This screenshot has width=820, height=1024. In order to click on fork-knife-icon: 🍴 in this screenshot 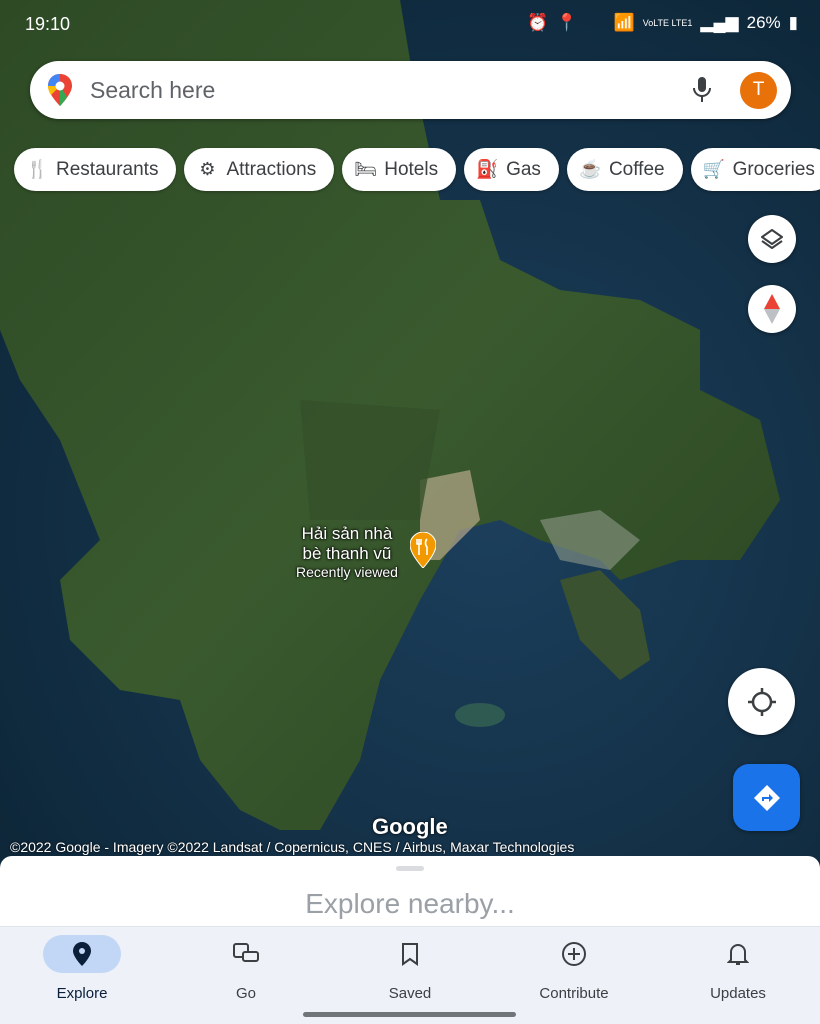, I will do `click(37, 169)`.